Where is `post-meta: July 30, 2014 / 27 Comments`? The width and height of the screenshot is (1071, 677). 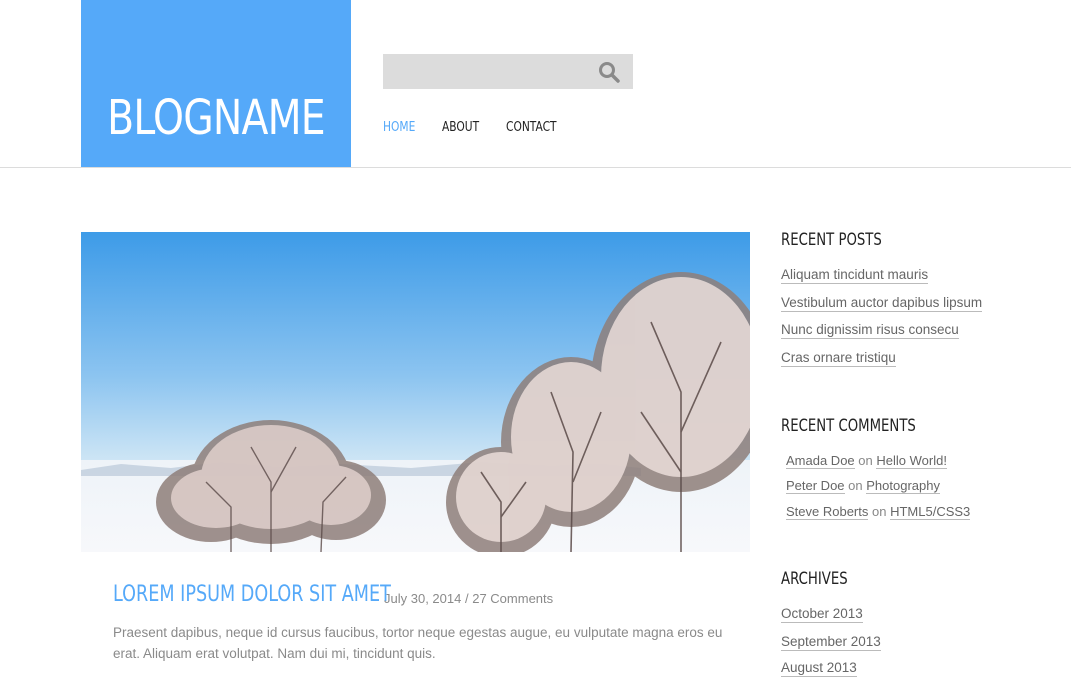
post-meta: July 30, 2014 / 27 Comments is located at coordinates (468, 598).